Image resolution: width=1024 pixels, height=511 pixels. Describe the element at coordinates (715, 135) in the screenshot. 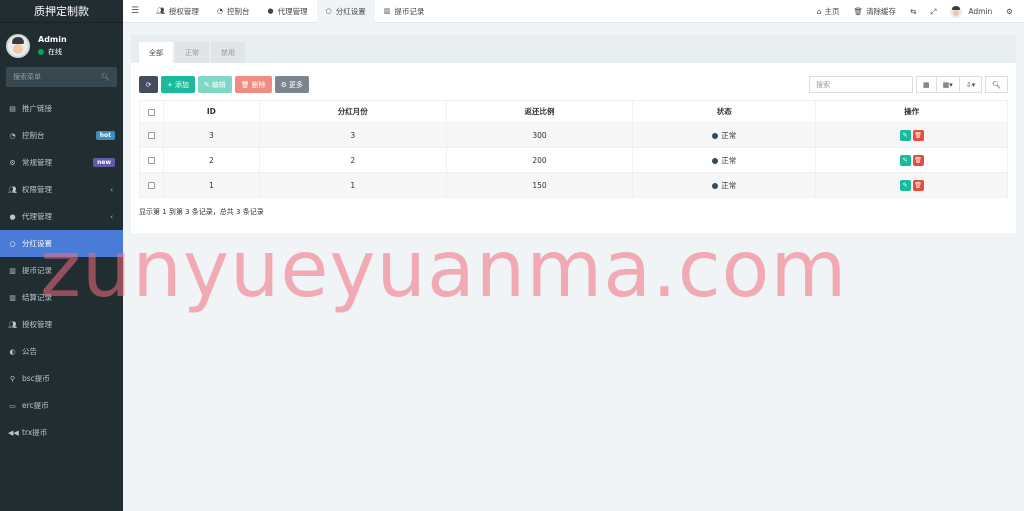

I see `status-dot-icon` at that location.